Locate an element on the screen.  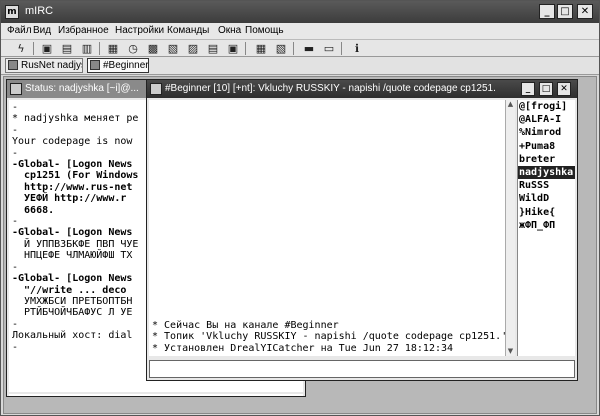
channel-scrollbar: ▲ ▼ is located at coordinates (510, 228).